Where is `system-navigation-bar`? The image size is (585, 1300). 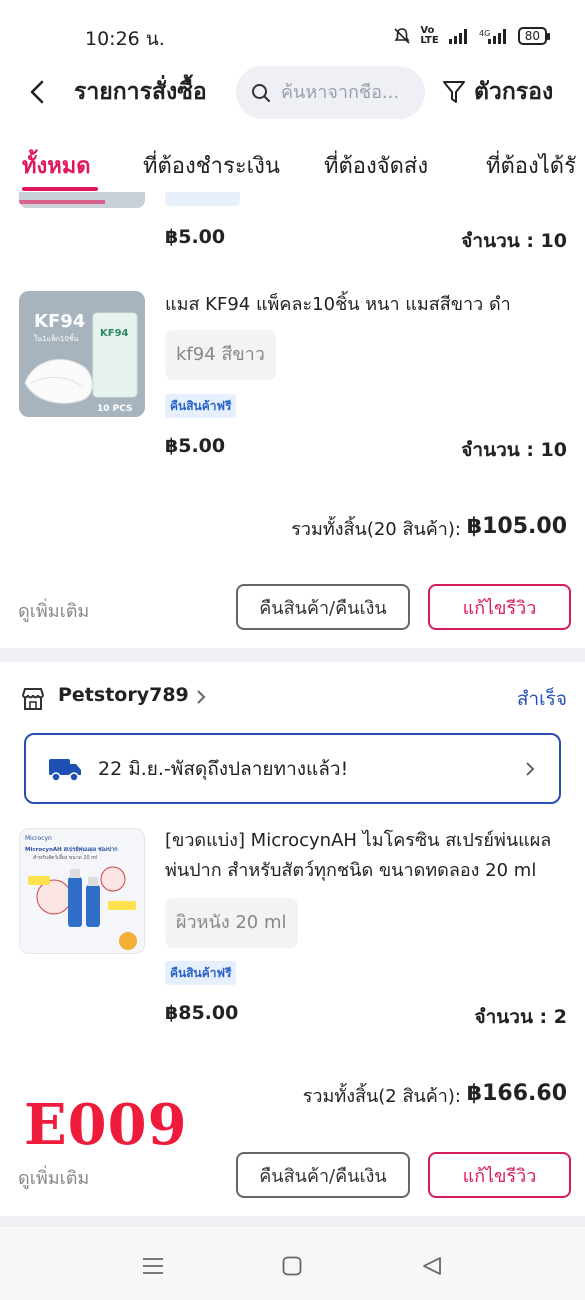 system-navigation-bar is located at coordinates (292, 1264).